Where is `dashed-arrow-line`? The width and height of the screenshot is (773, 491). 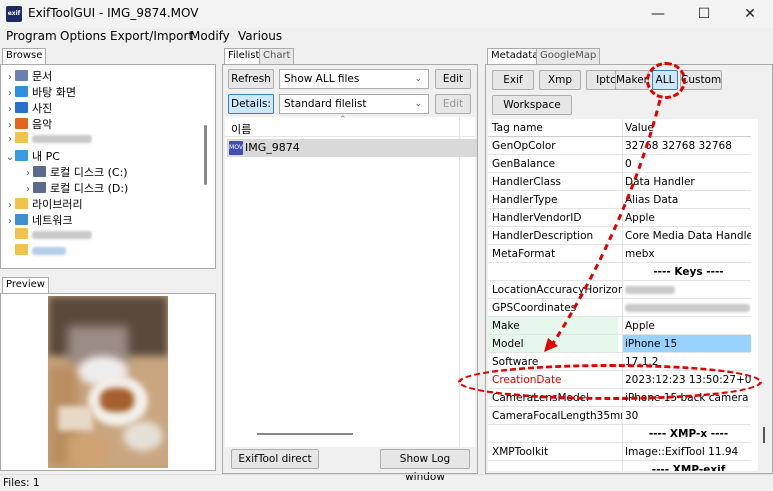 dashed-arrow-line is located at coordinates (606, 222).